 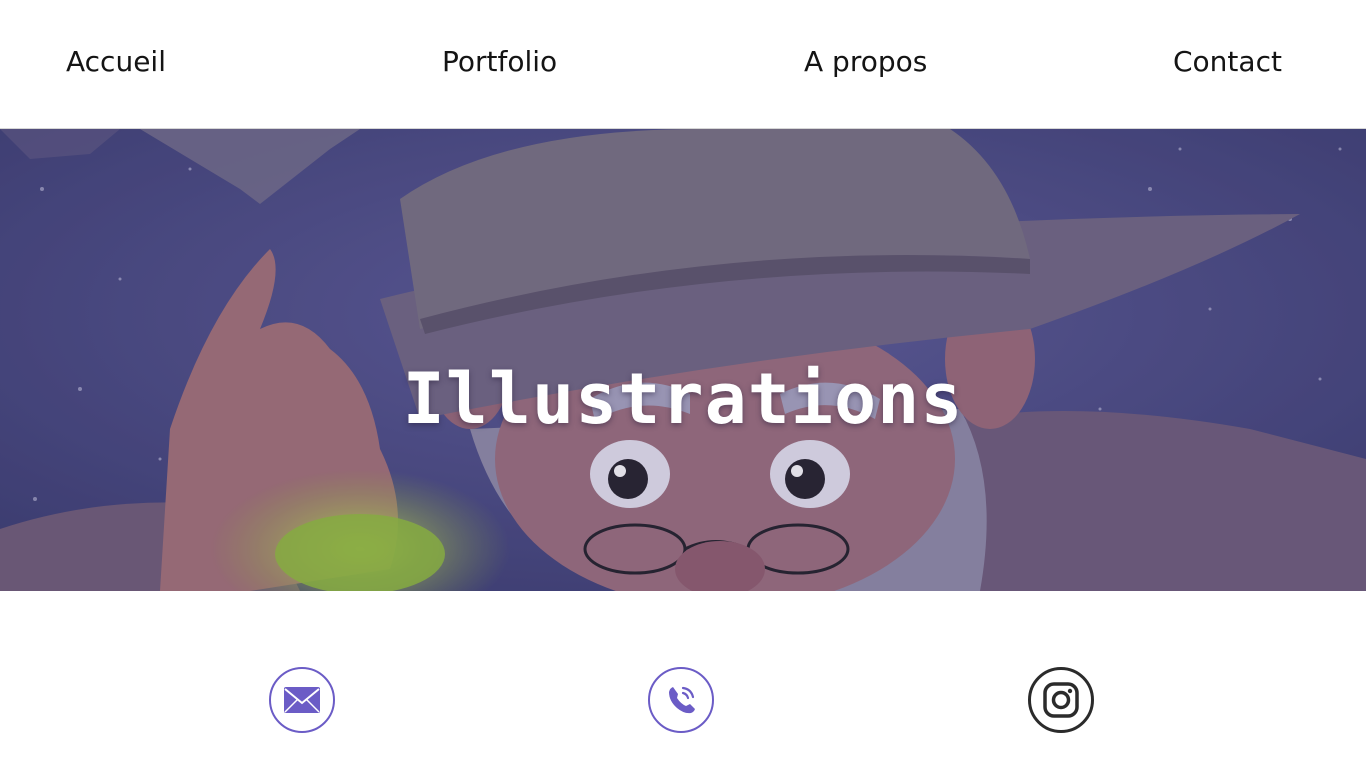 I want to click on nav-contact: Contact, so click(x=1227, y=62).